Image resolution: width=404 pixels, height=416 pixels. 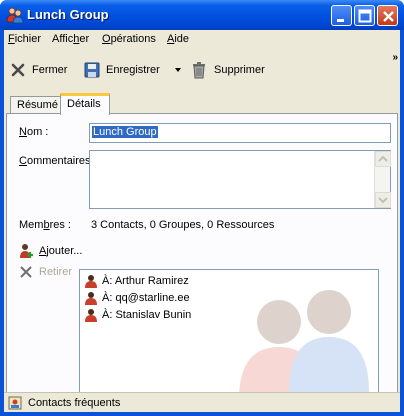 What do you see at coordinates (147, 315) in the screenshot?
I see `member-label: À: Stanislav Bunin` at bounding box center [147, 315].